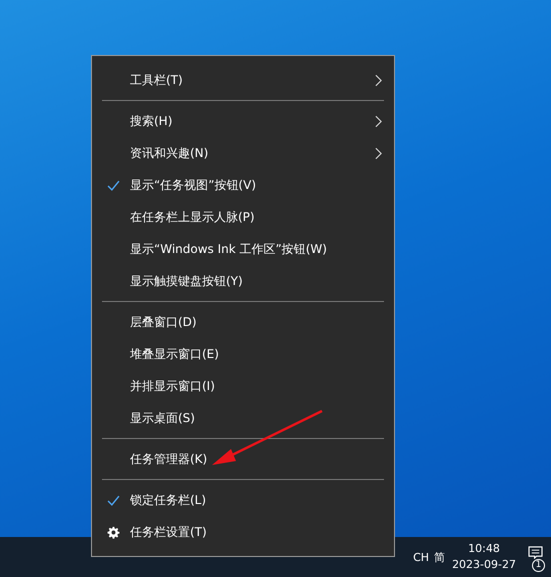 Image resolution: width=551 pixels, height=577 pixels. I want to click on menu-item: 任务管理器(K), so click(243, 459).